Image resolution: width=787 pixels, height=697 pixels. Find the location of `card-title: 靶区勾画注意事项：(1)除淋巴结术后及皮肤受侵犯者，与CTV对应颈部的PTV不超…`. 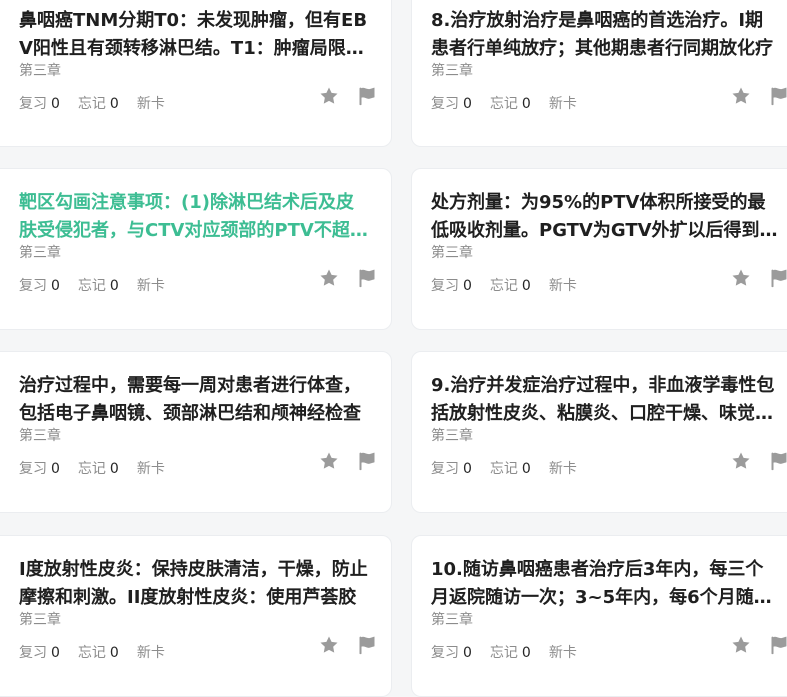

card-title: 靶区勾画注意事项：(1)除淋巴结术后及皮肤受侵犯者，与CTV对应颈部的PTV不超… is located at coordinates (194, 217).